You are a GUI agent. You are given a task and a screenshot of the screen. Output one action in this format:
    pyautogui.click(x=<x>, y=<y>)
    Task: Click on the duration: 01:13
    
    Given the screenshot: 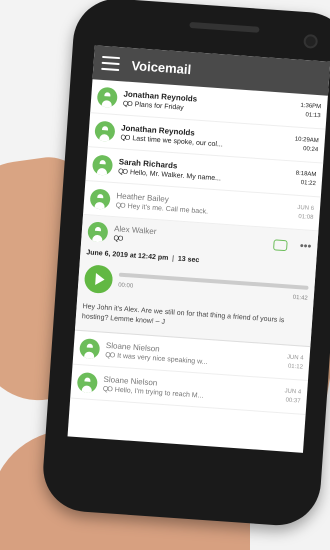 What is the action you would take?
    pyautogui.click(x=313, y=115)
    